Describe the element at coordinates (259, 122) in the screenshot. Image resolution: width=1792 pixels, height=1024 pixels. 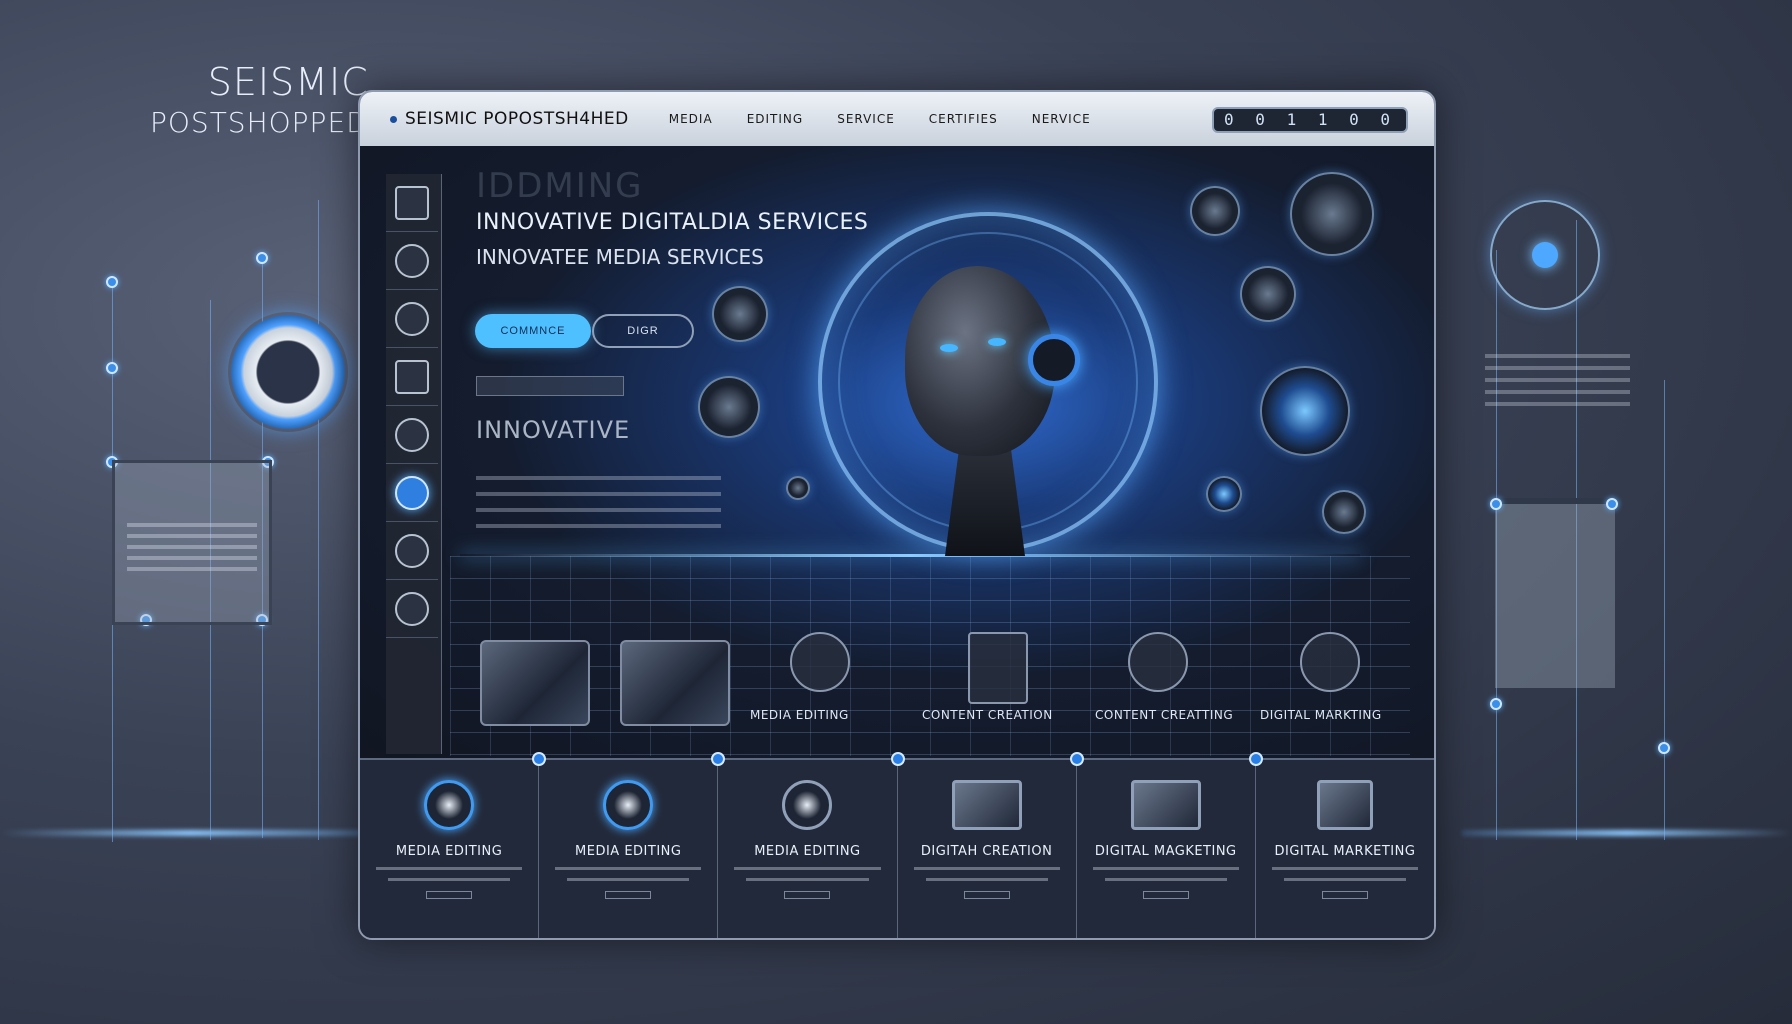
I see `side-brand-line2: POSTSHOPPED` at that location.